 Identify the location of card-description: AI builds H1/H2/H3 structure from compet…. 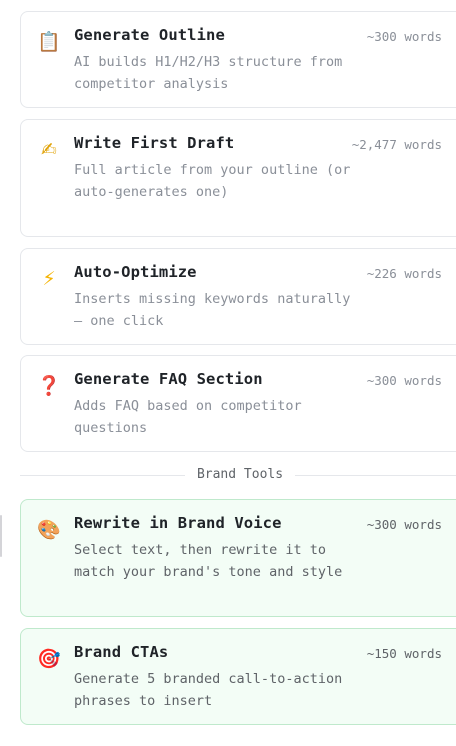
(208, 73).